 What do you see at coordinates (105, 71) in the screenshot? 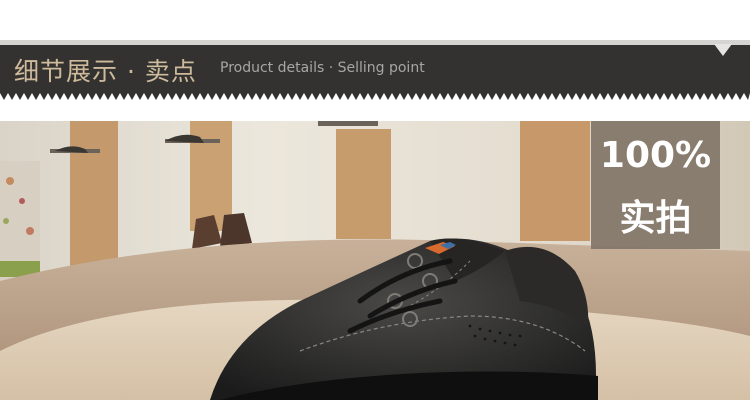
I see `section-title: 细节展示 · 卖点` at bounding box center [105, 71].